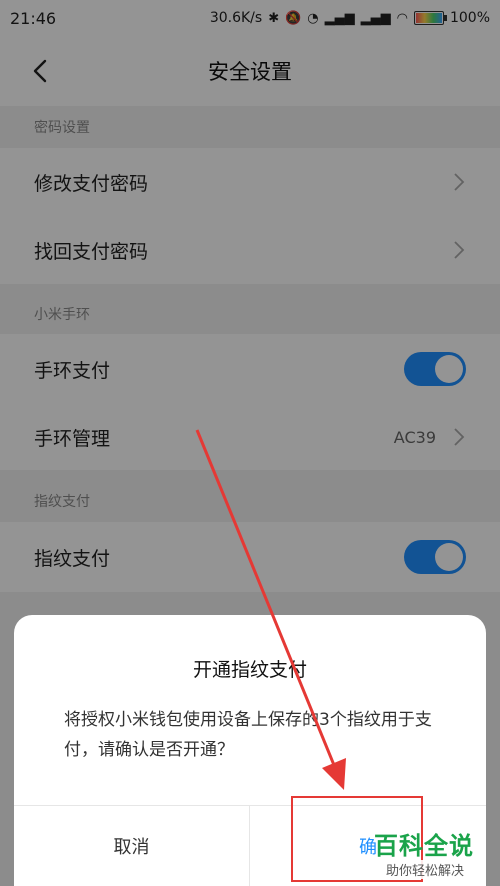 The image size is (500, 886). I want to click on dialog-message: 将授权小米钱包使用设备上保存的3个指纹用于支付，请确认是否开通？, so click(248, 735).